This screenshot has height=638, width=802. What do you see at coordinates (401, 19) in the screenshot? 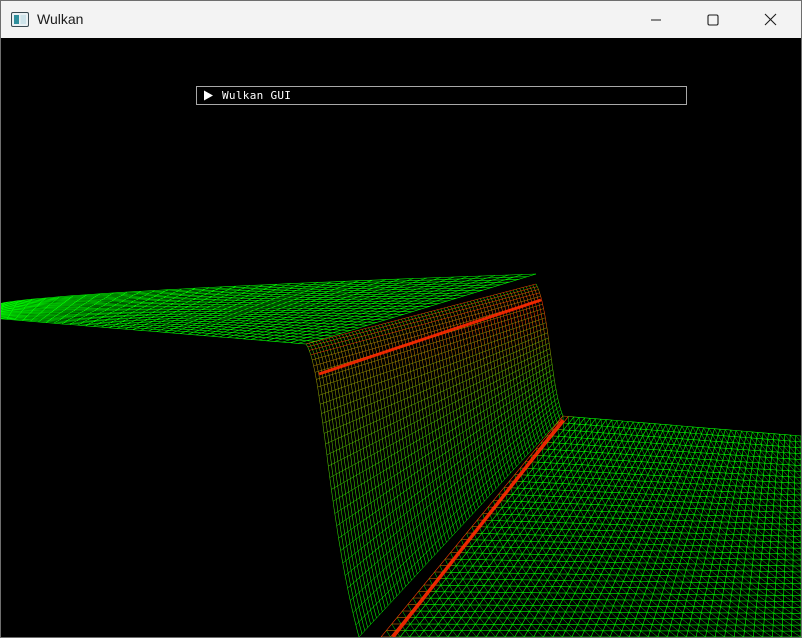
I see `title-bar: Wulkan` at bounding box center [401, 19].